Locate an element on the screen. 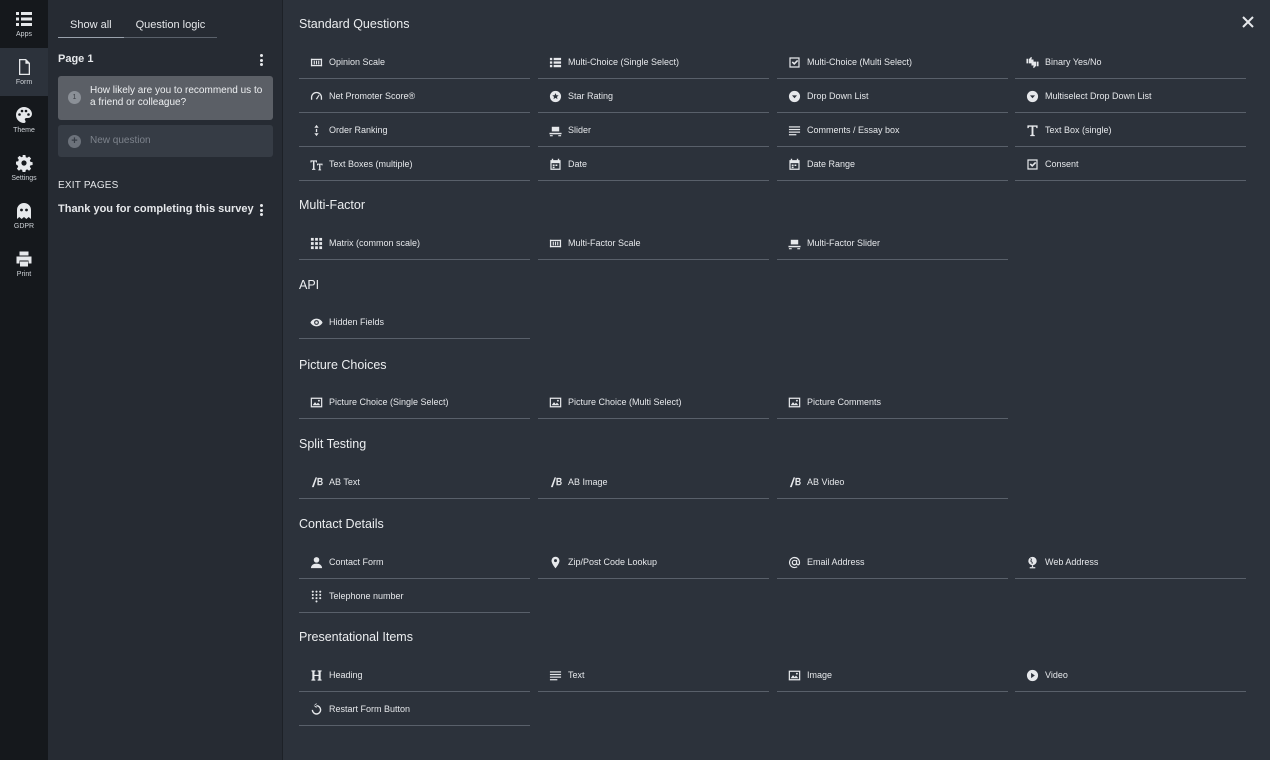 This screenshot has width=1270, height=760. question-type-multi-factor-slider: Multi-Factor Slider is located at coordinates (892, 243).